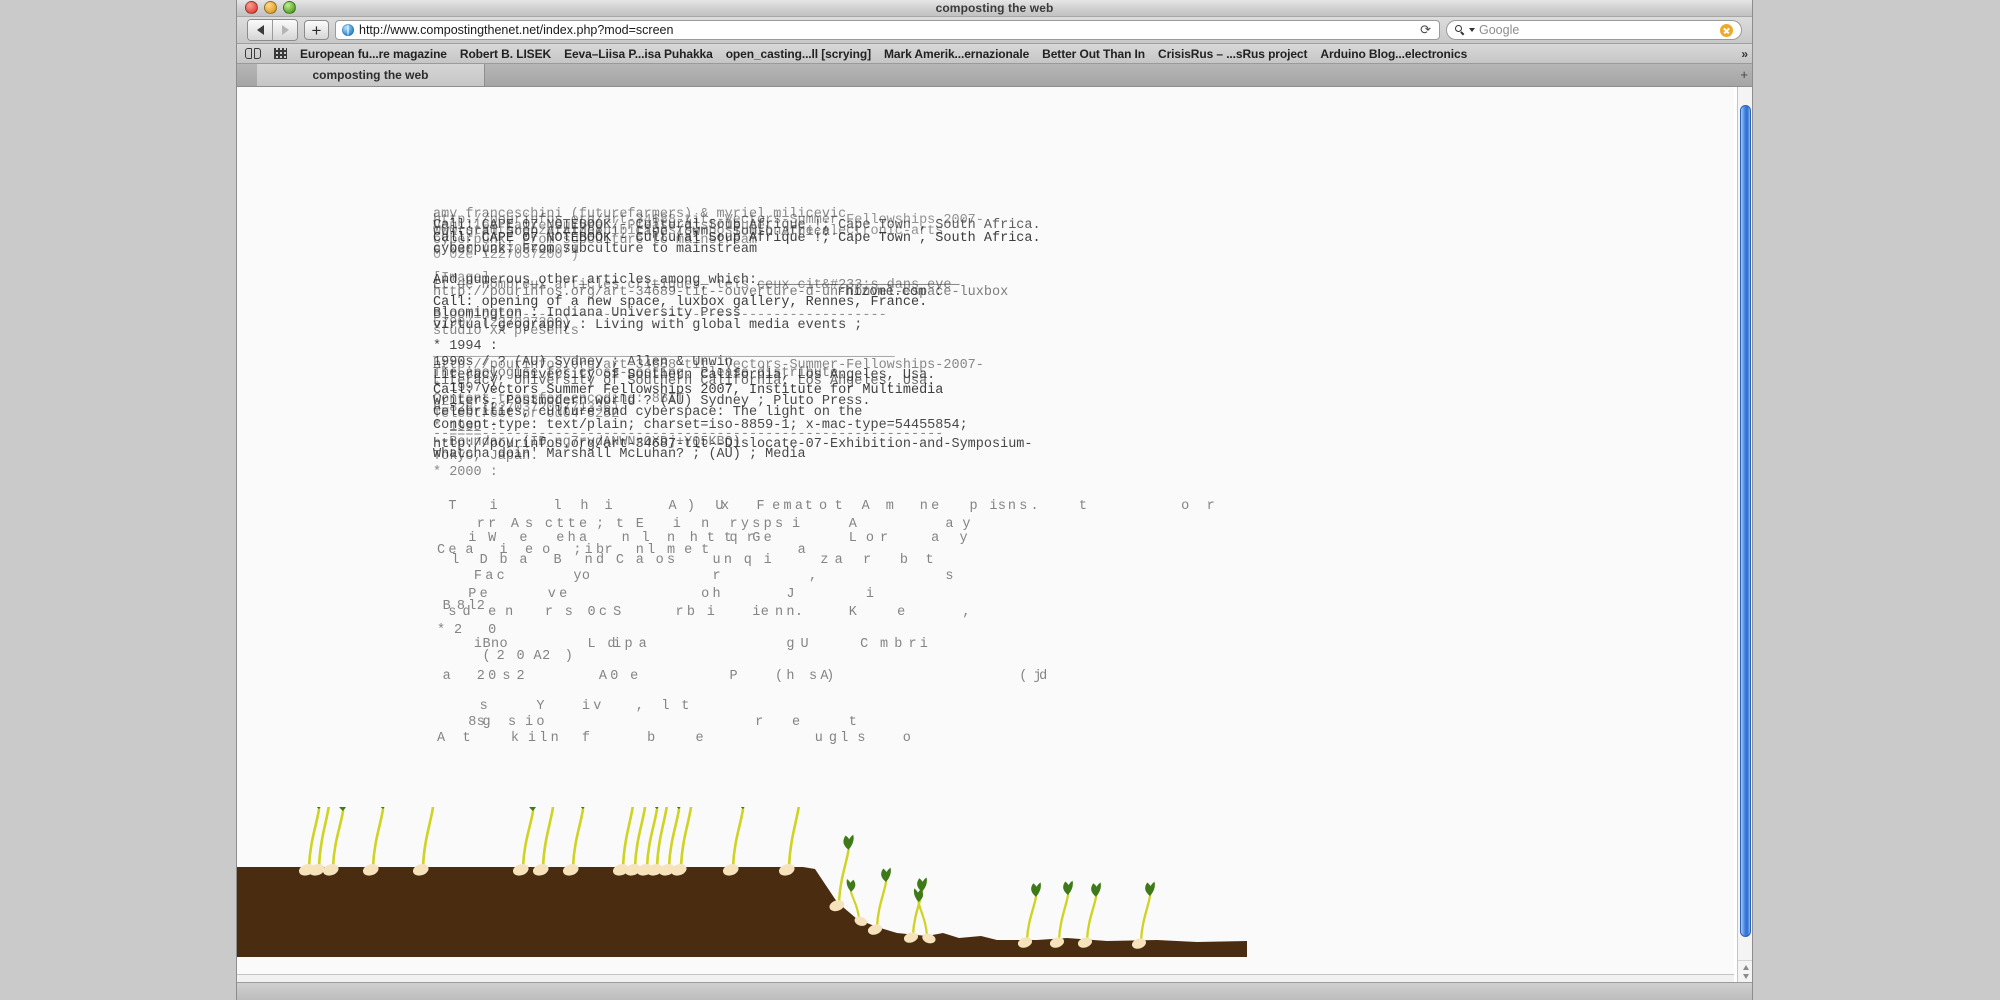  Describe the element at coordinates (1741, 53) in the screenshot. I see `bookmarks-overflow-button: »` at that location.